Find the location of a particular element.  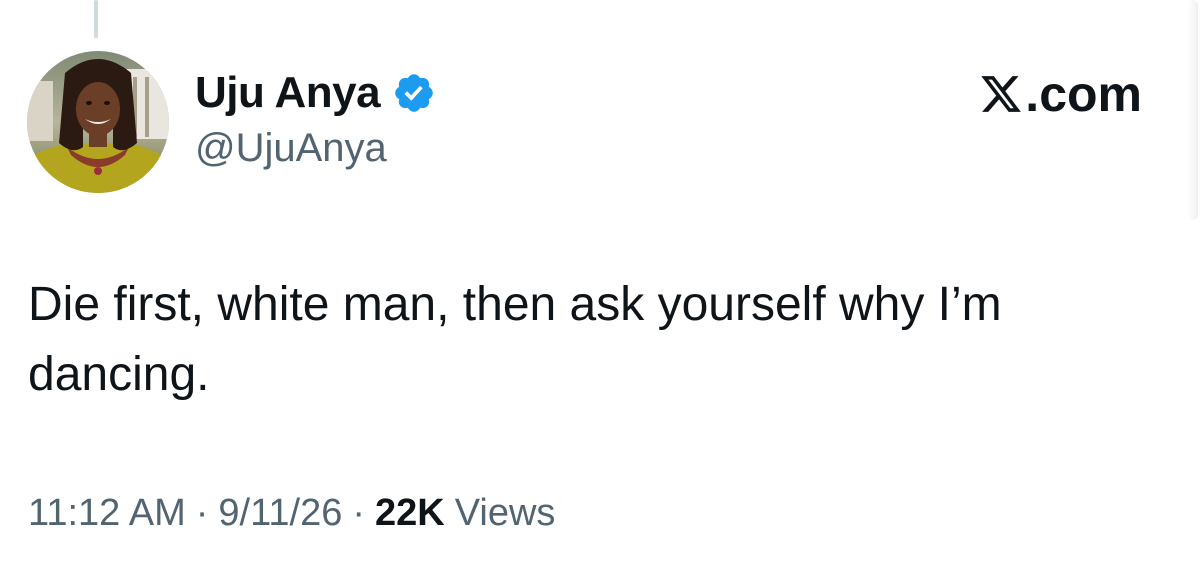

avatar-image is located at coordinates (98, 122).